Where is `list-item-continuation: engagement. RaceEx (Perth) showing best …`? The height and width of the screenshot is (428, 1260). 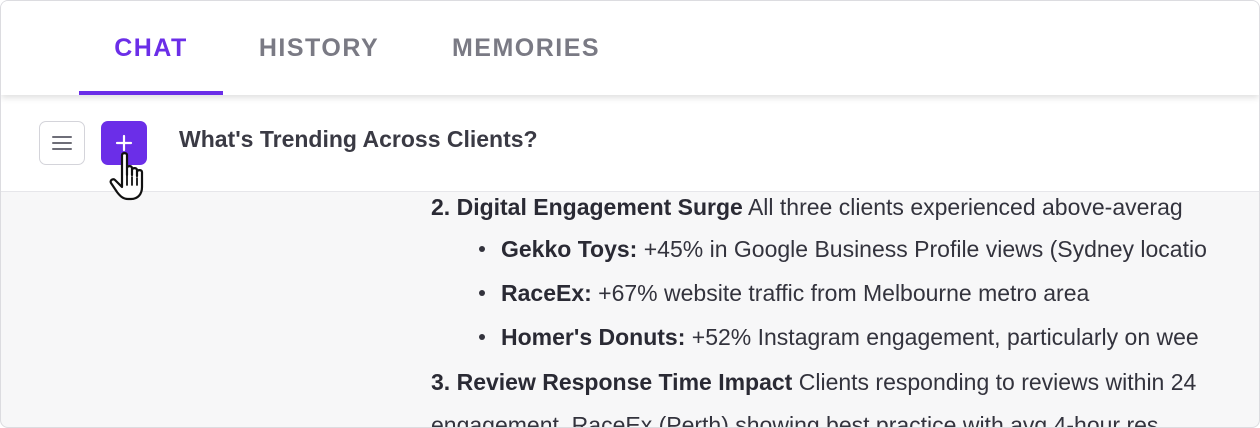
list-item-continuation: engagement. RaceEx (Perth) showing best … is located at coordinates (795, 420).